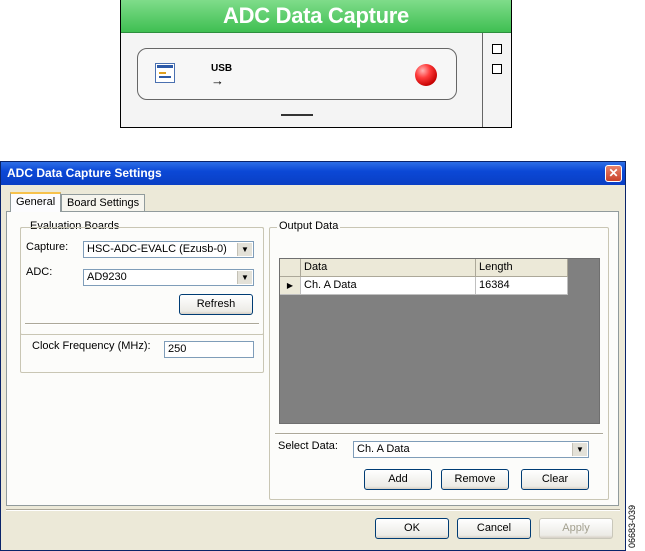  What do you see at coordinates (308, 446) in the screenshot?
I see `select-data-label: Select Data:` at bounding box center [308, 446].